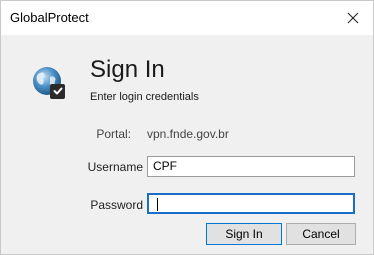  I want to click on username-field: CPF, so click(251, 166).